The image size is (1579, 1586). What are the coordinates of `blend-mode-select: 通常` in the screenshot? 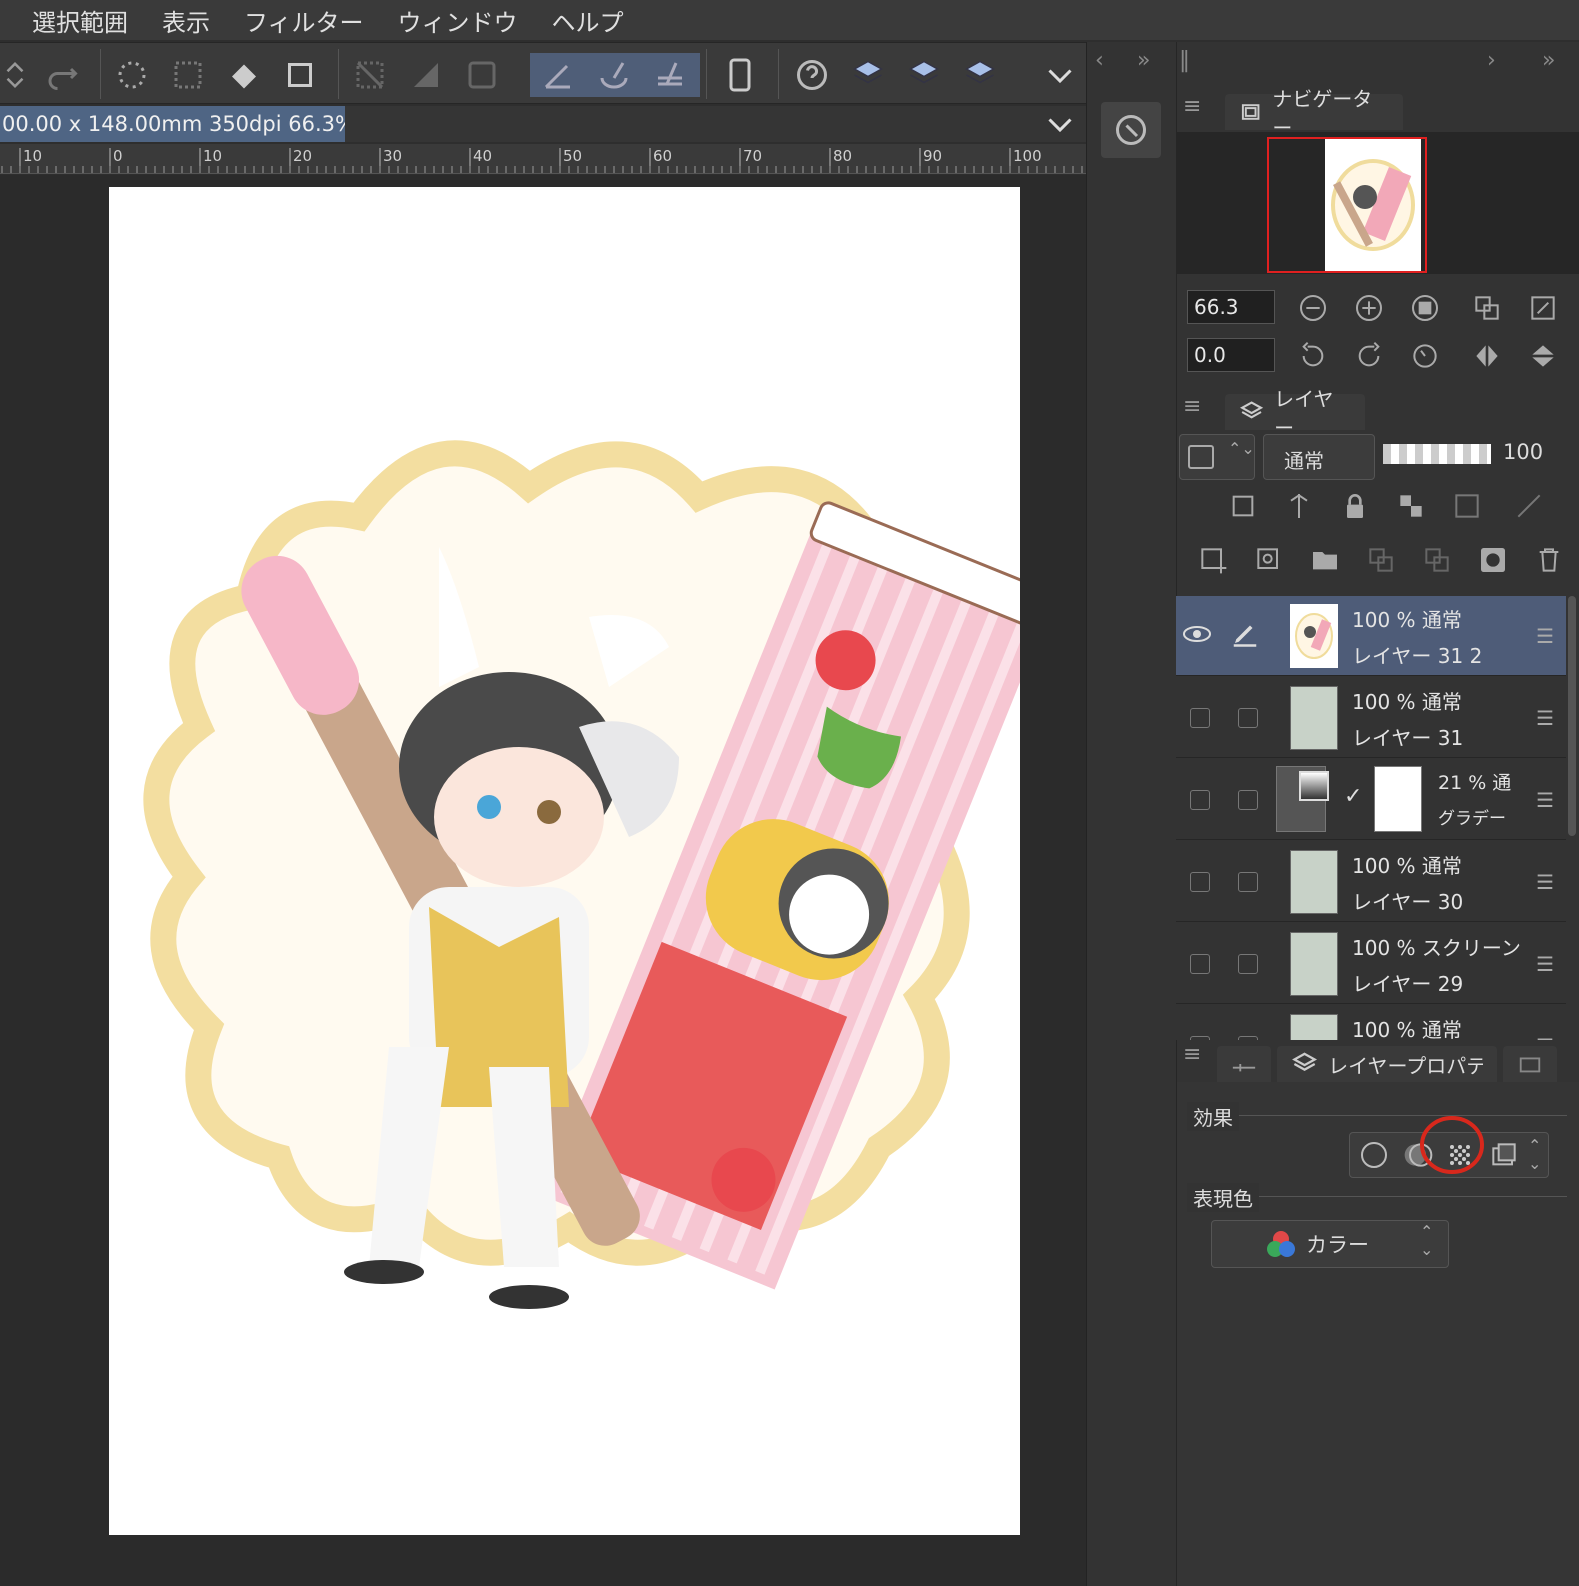 It's located at (1319, 457).